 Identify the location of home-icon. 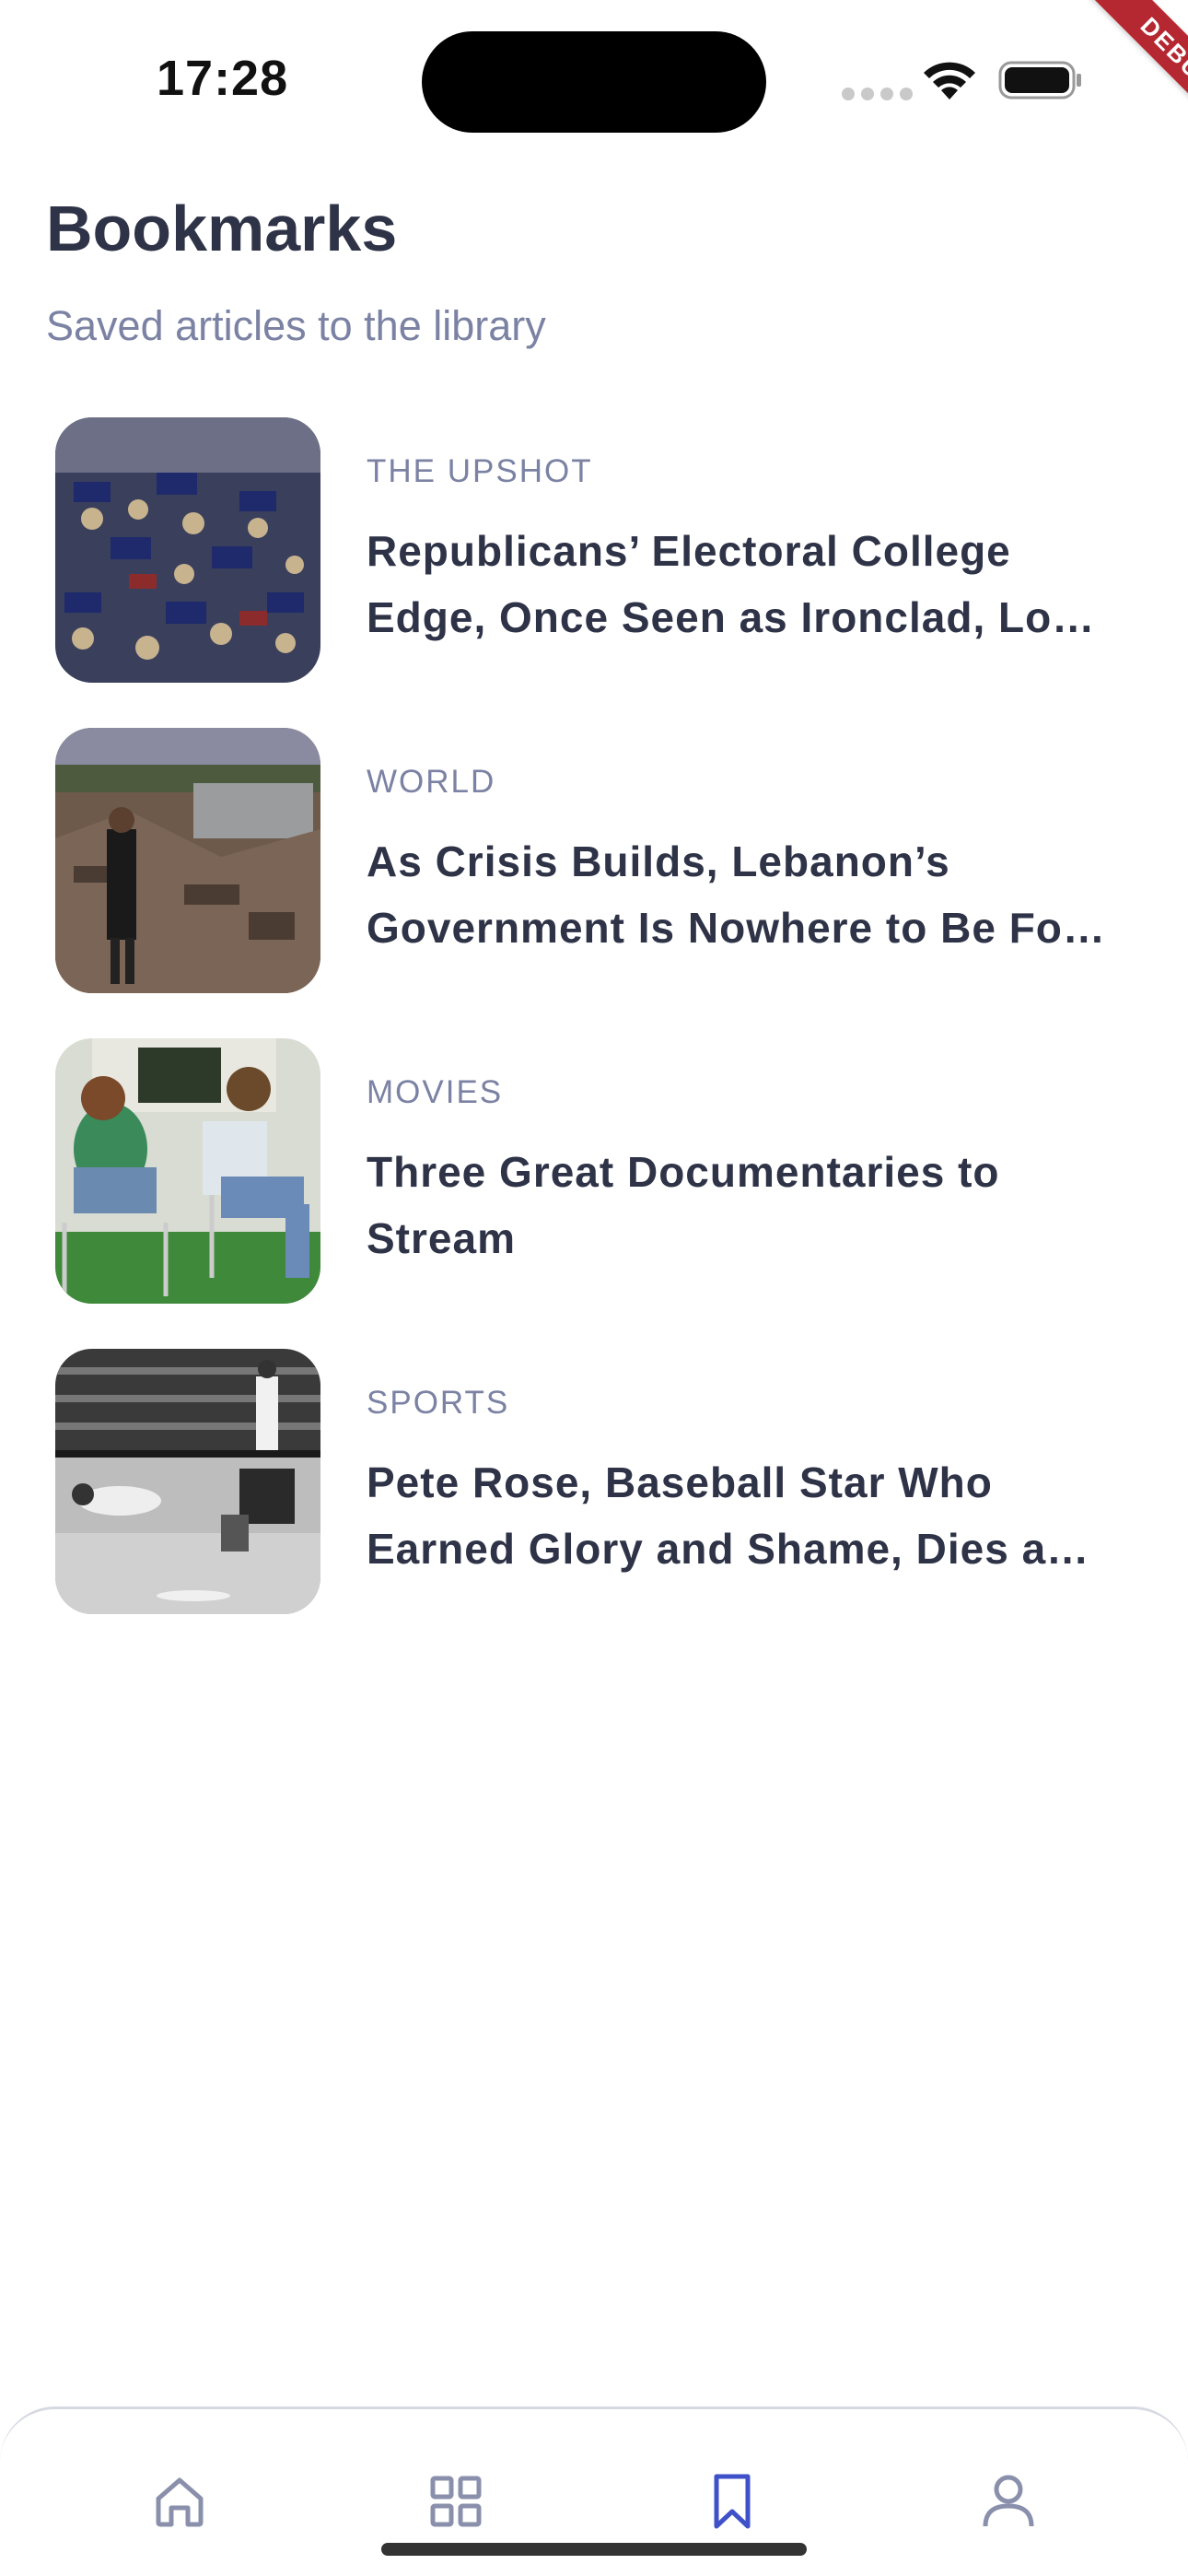
(180, 2502).